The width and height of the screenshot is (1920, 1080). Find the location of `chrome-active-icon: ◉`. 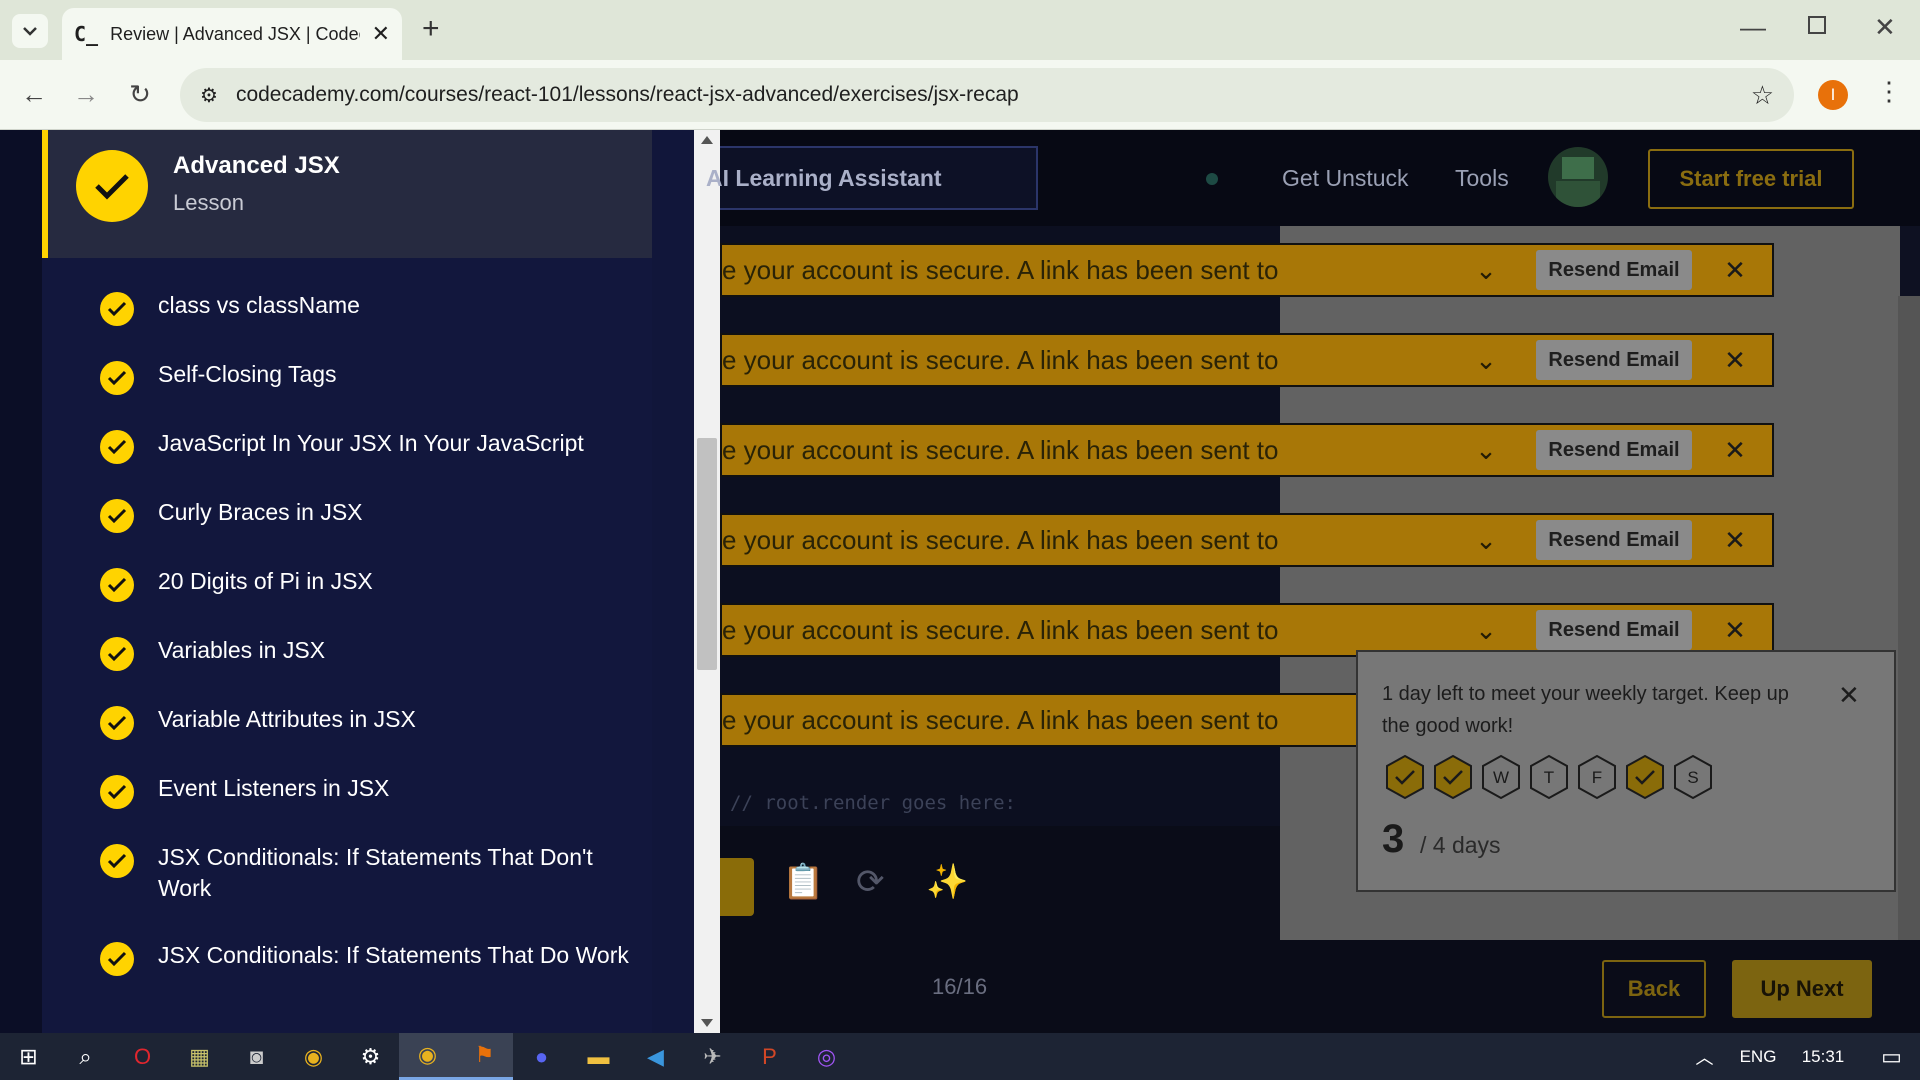

chrome-active-icon: ◉ is located at coordinates (427, 1056).